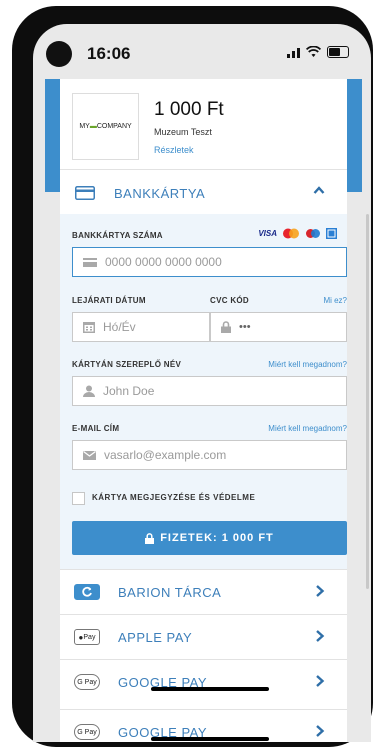 This screenshot has height=751, width=385. What do you see at coordinates (84, 126) in the screenshot?
I see `logo-text-left: MY` at bounding box center [84, 126].